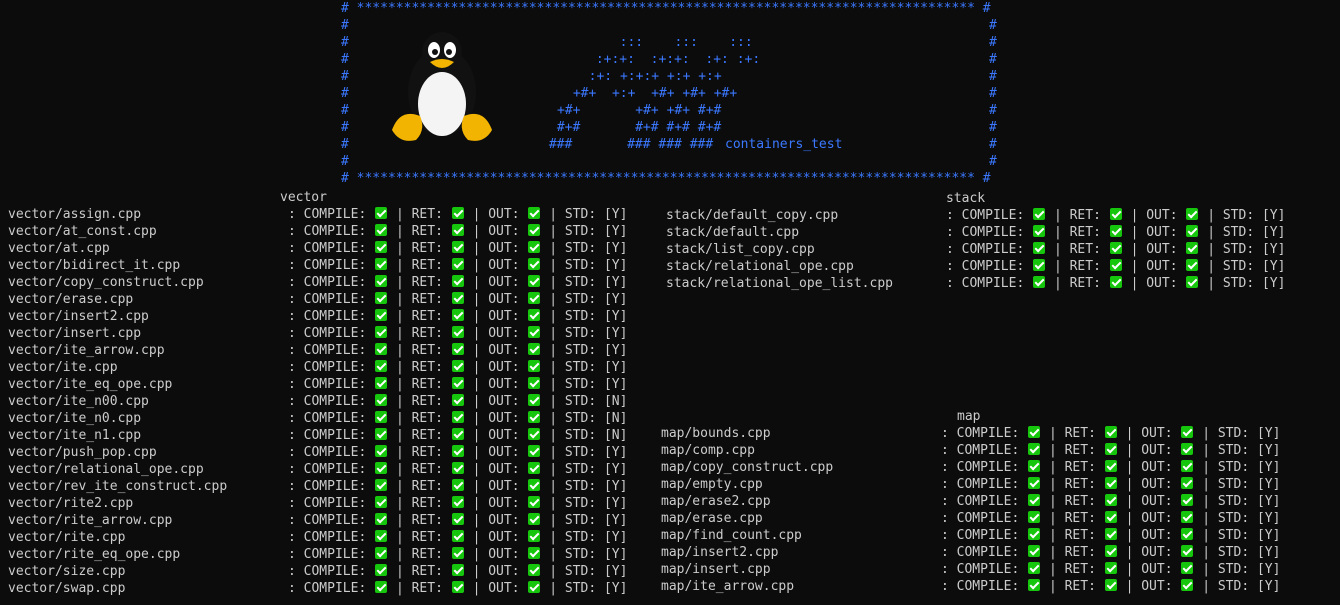 The image size is (1340, 605). I want to click on test-name: vector/bidirect_it.cpp, so click(94, 265).